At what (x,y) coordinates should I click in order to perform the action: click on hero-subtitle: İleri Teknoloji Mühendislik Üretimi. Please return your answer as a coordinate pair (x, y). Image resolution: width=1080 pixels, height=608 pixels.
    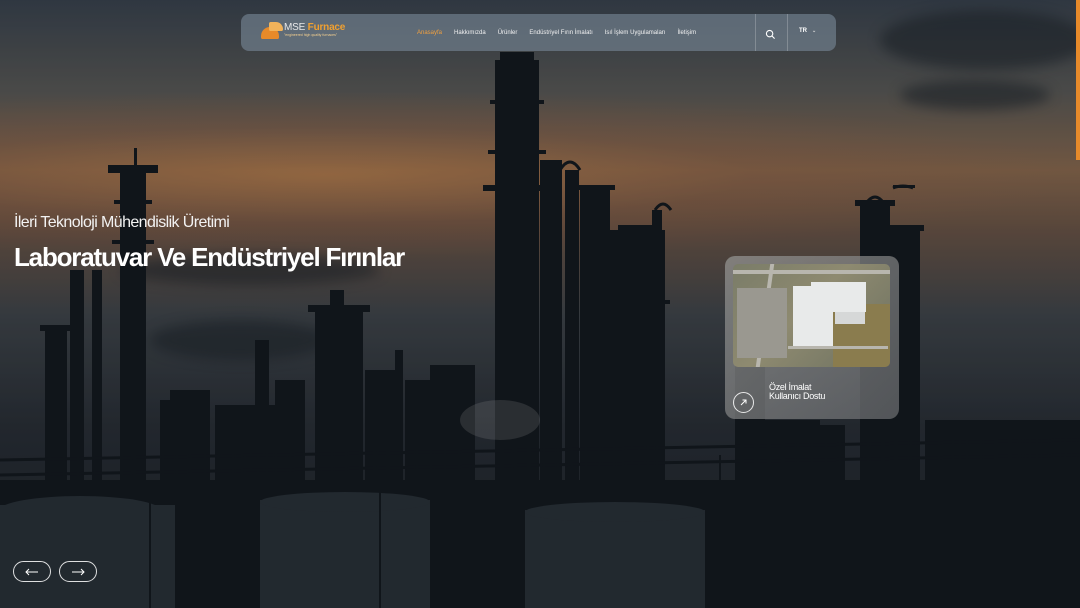
    Looking at the image, I should click on (122, 222).